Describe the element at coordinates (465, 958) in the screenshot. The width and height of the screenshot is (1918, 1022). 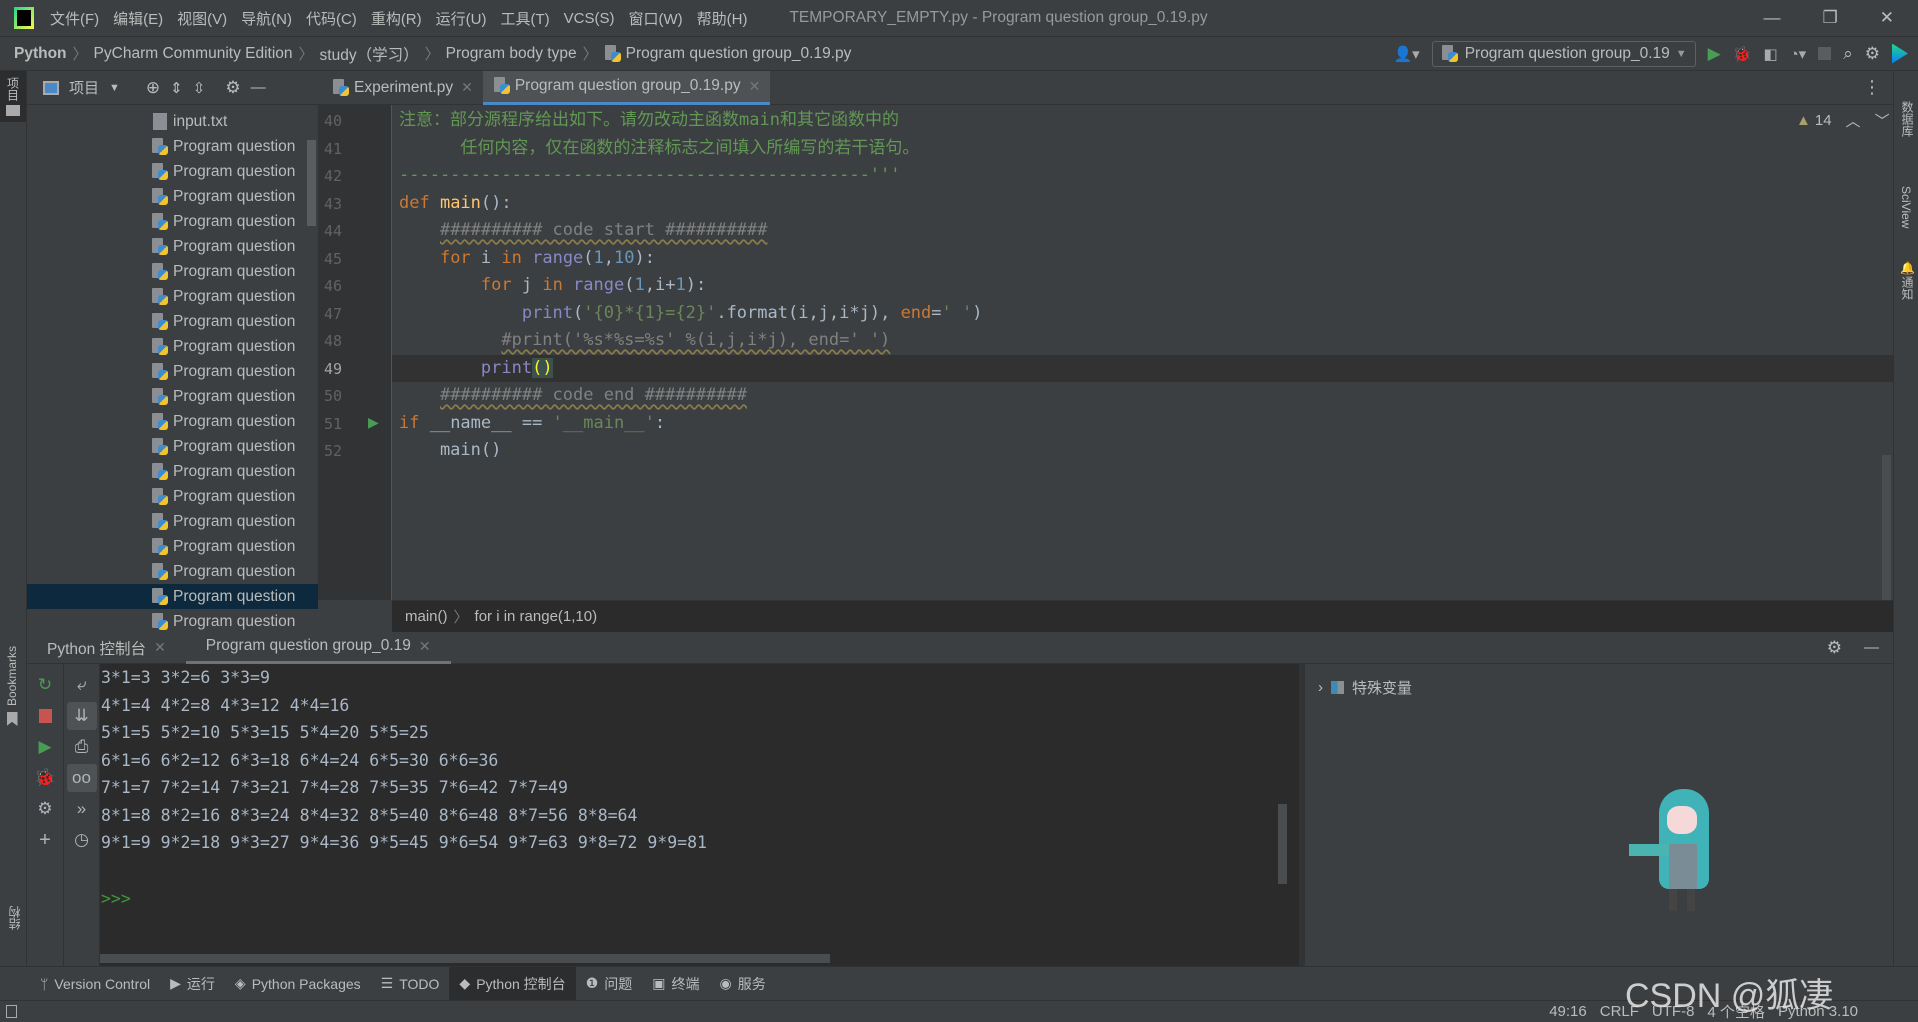
I see `console-hscrollbar` at that location.